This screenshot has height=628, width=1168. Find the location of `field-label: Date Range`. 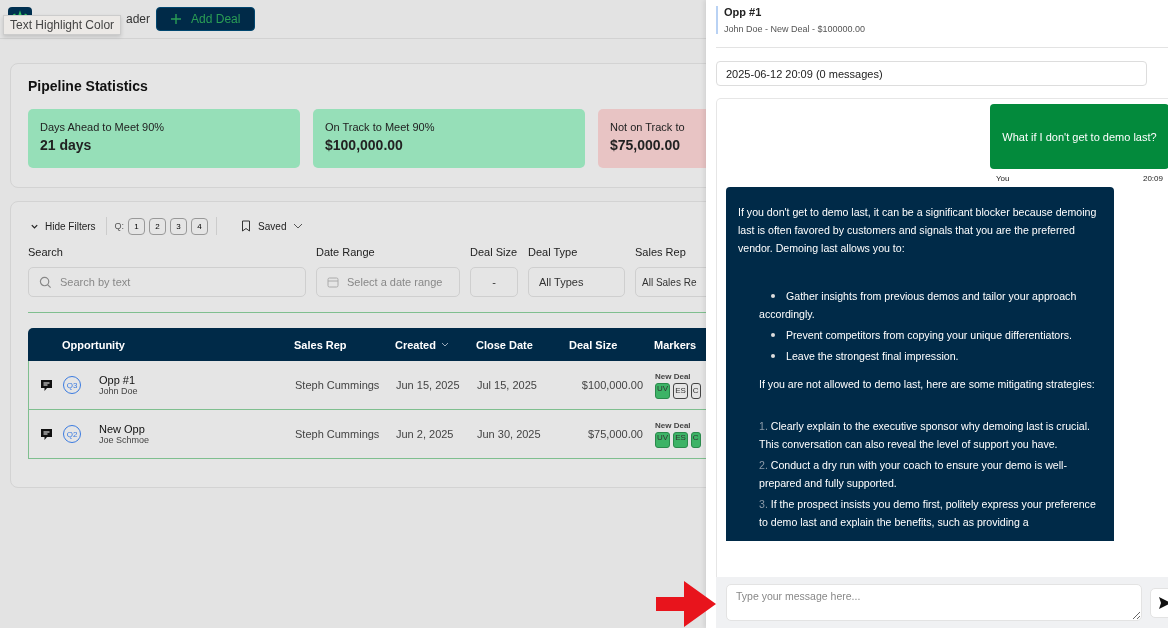

field-label: Date Range is located at coordinates (346, 252).